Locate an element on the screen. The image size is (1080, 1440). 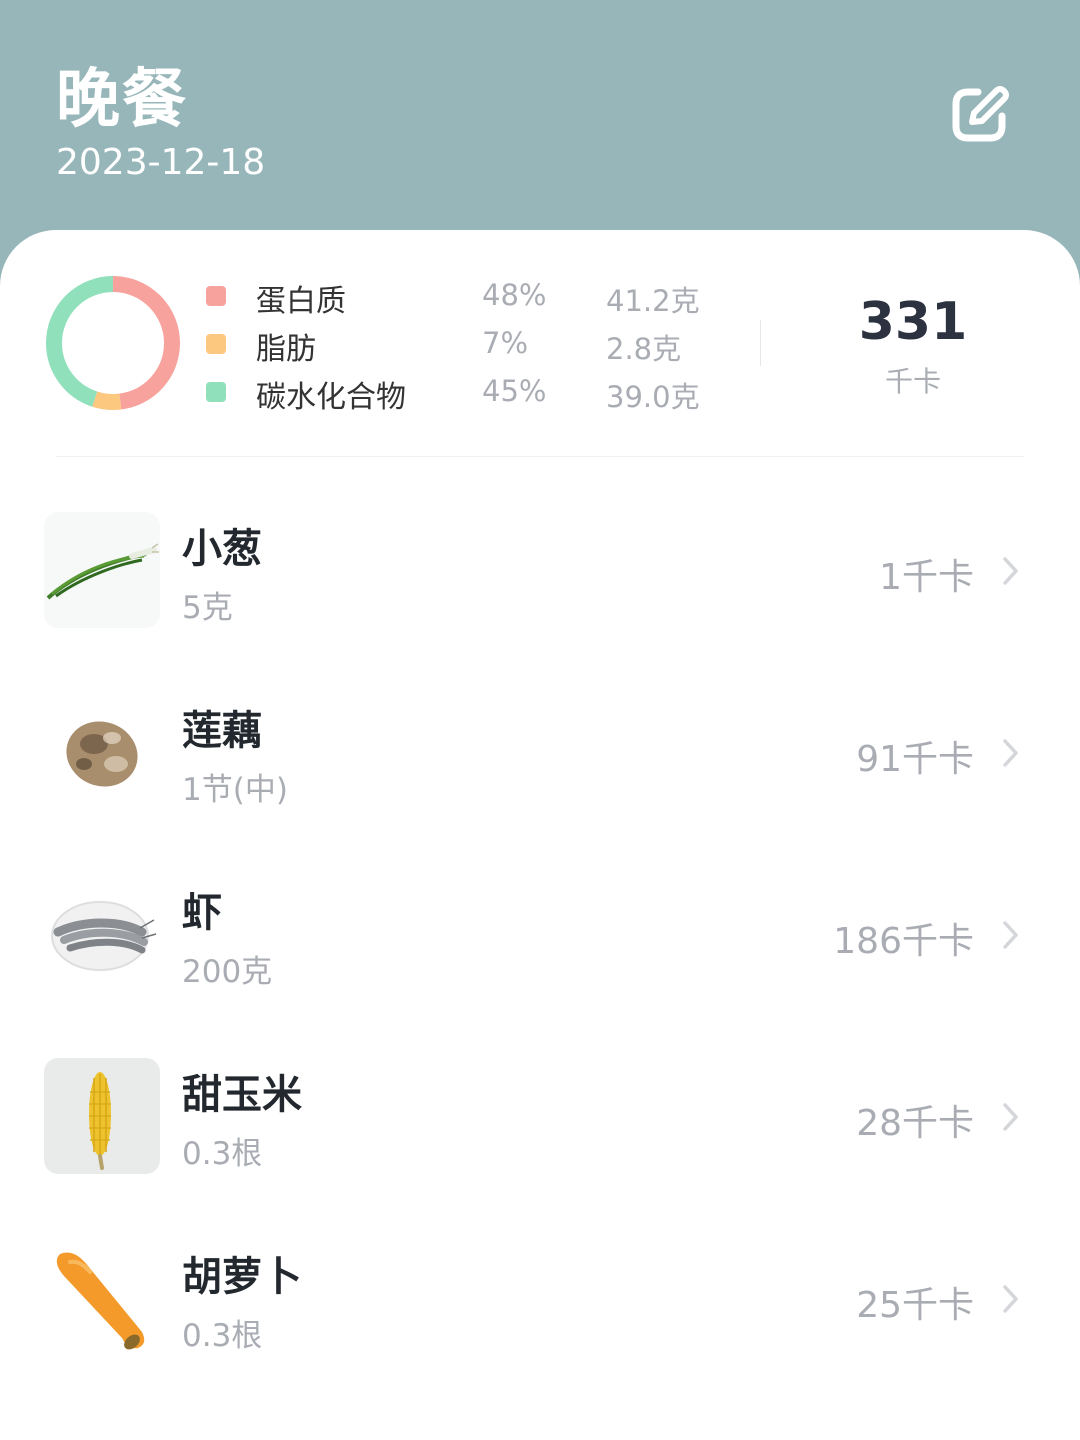
food-calories: 25千卡 is located at coordinates (915, 1305).